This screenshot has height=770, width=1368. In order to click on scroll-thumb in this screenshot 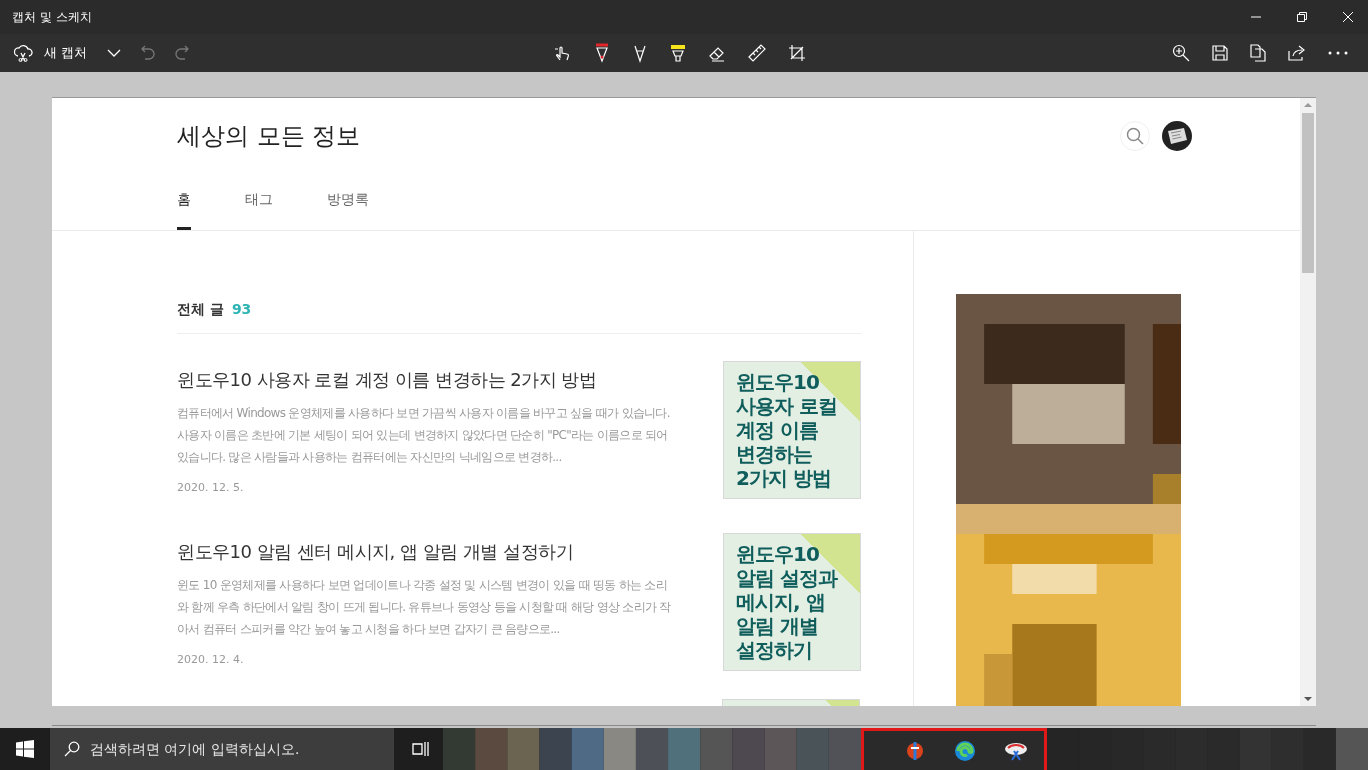, I will do `click(1308, 193)`.